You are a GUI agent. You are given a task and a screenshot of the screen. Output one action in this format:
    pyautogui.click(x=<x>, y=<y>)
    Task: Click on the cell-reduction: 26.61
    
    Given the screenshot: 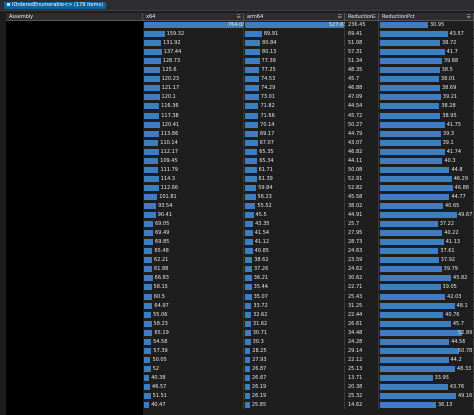 What is the action you would take?
    pyautogui.click(x=362, y=323)
    